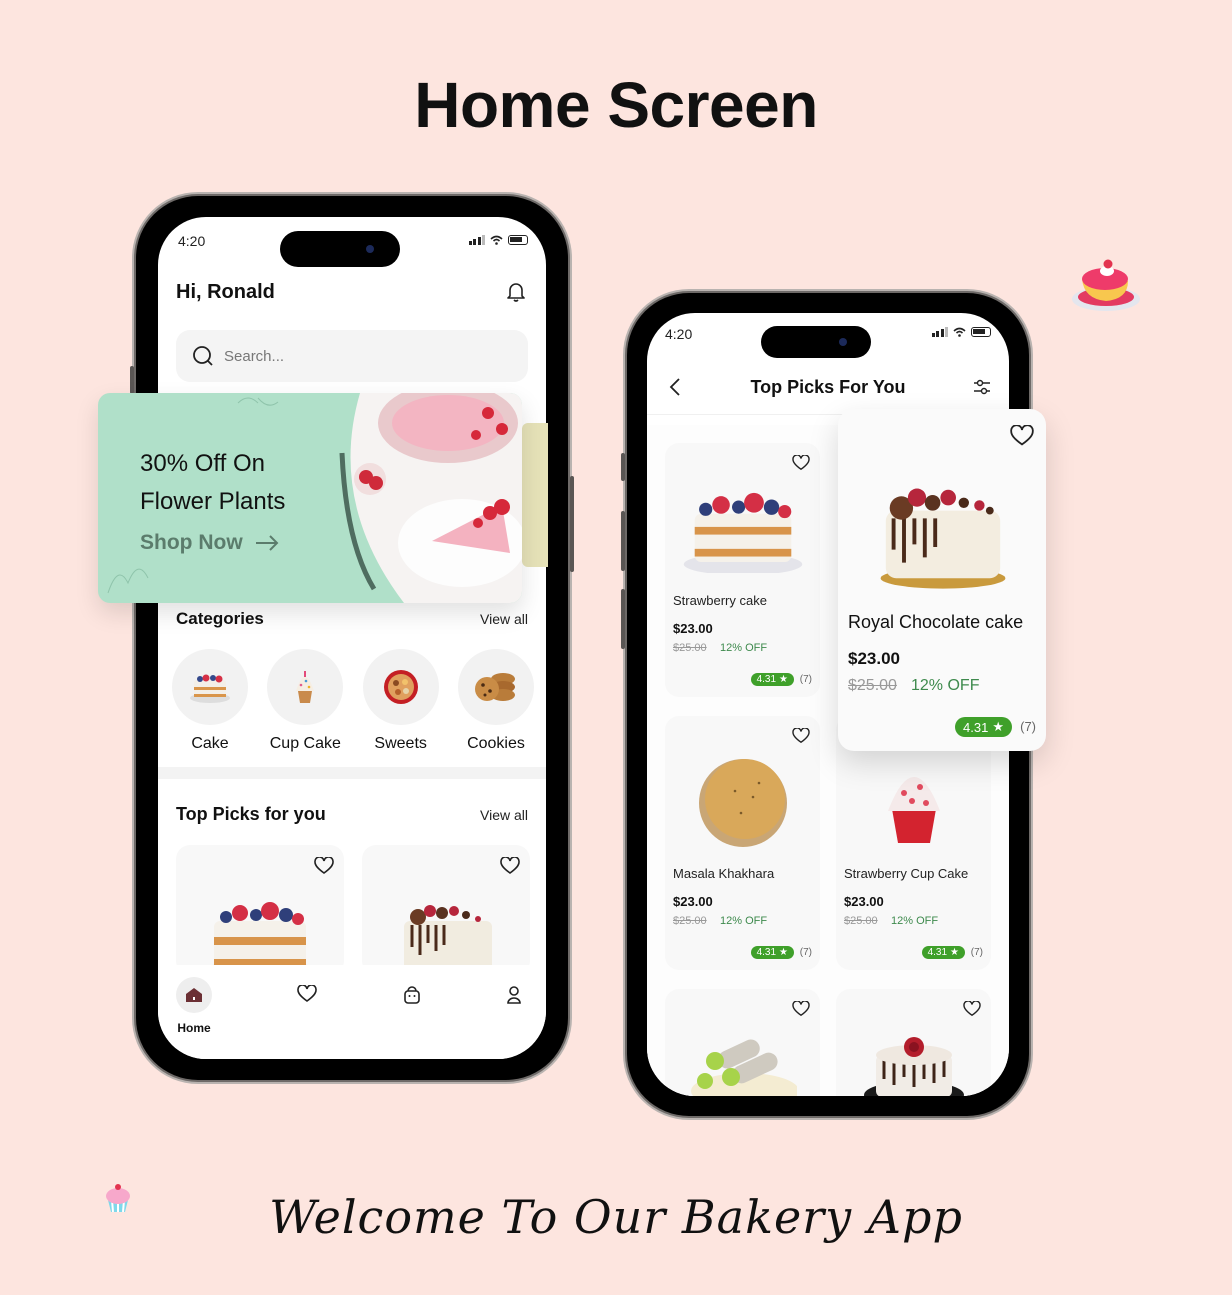 This screenshot has height=1295, width=1232. I want to click on category-sweets: Sweets, so click(400, 701).